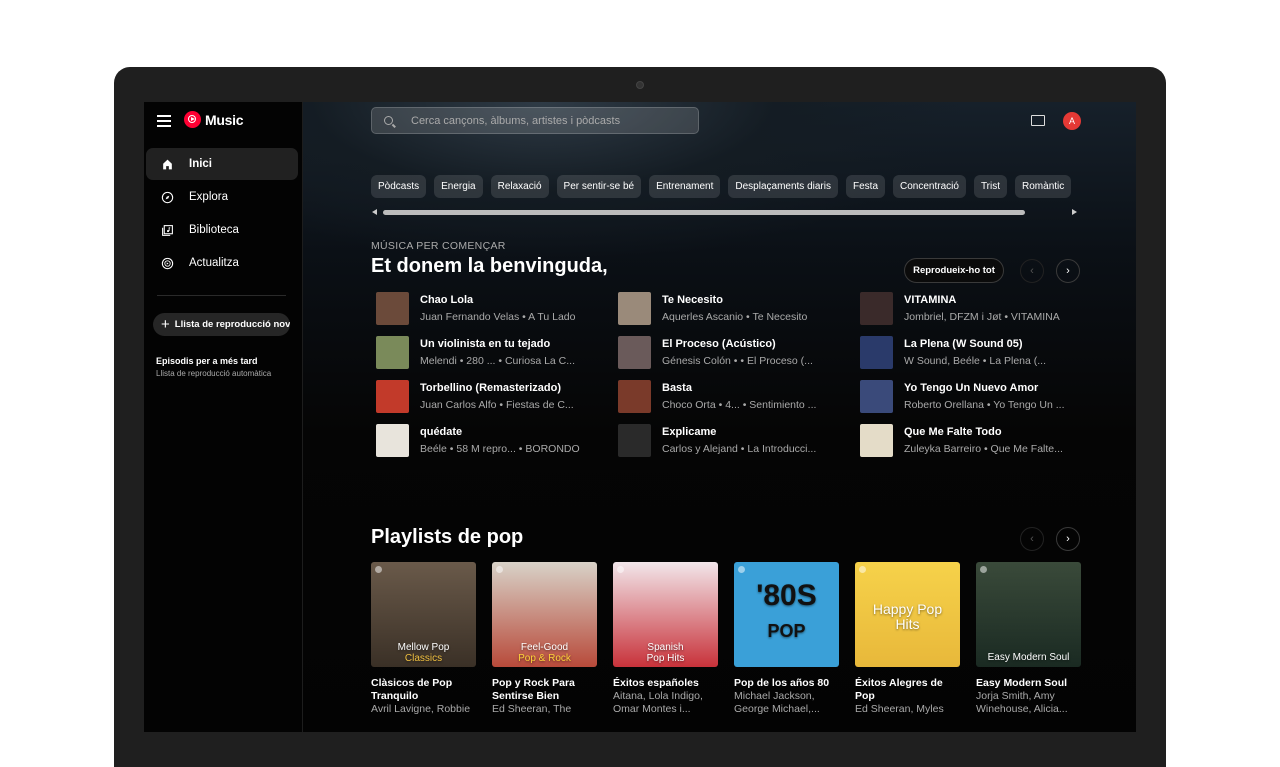  I want to click on chip-desplacaments-diaris: Desplaçaments diaris, so click(783, 186).